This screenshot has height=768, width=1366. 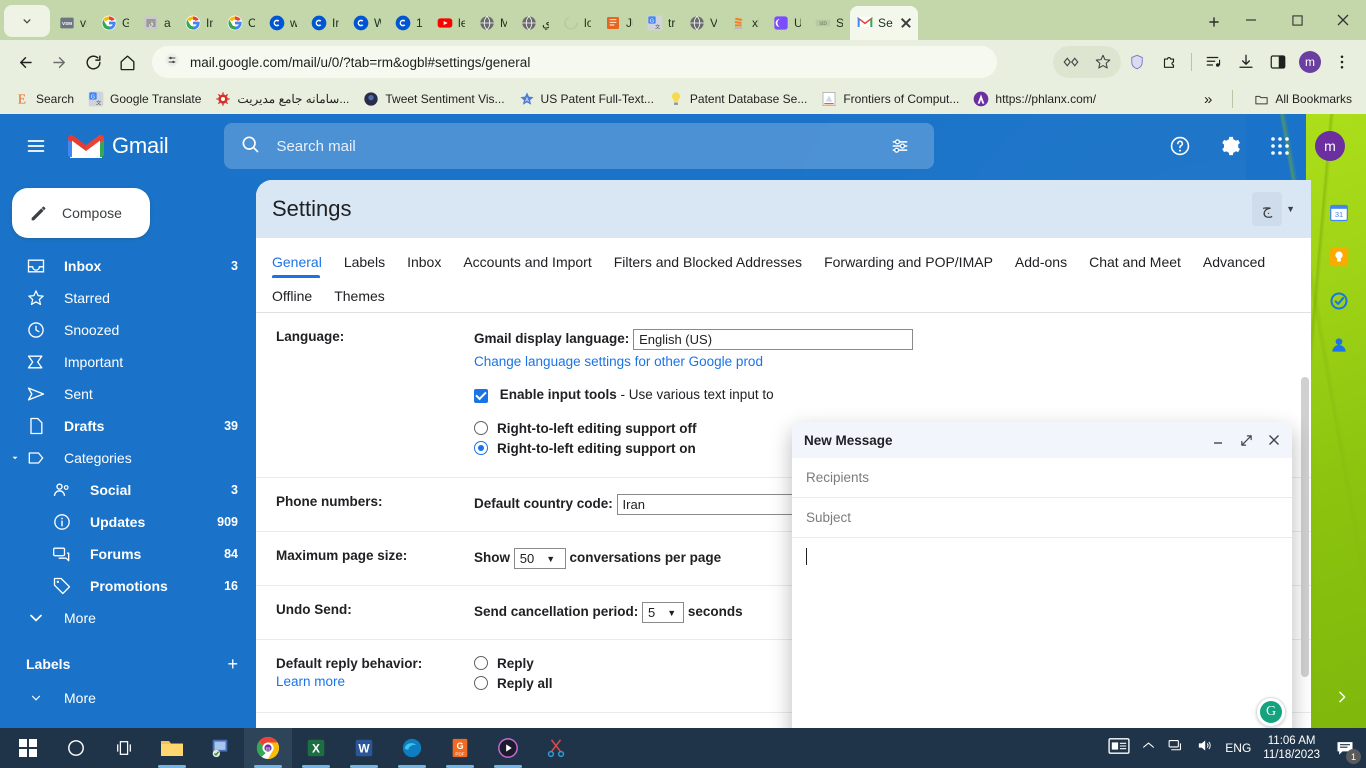 I want to click on enable-input-tools-checkbox, so click(x=481, y=396).